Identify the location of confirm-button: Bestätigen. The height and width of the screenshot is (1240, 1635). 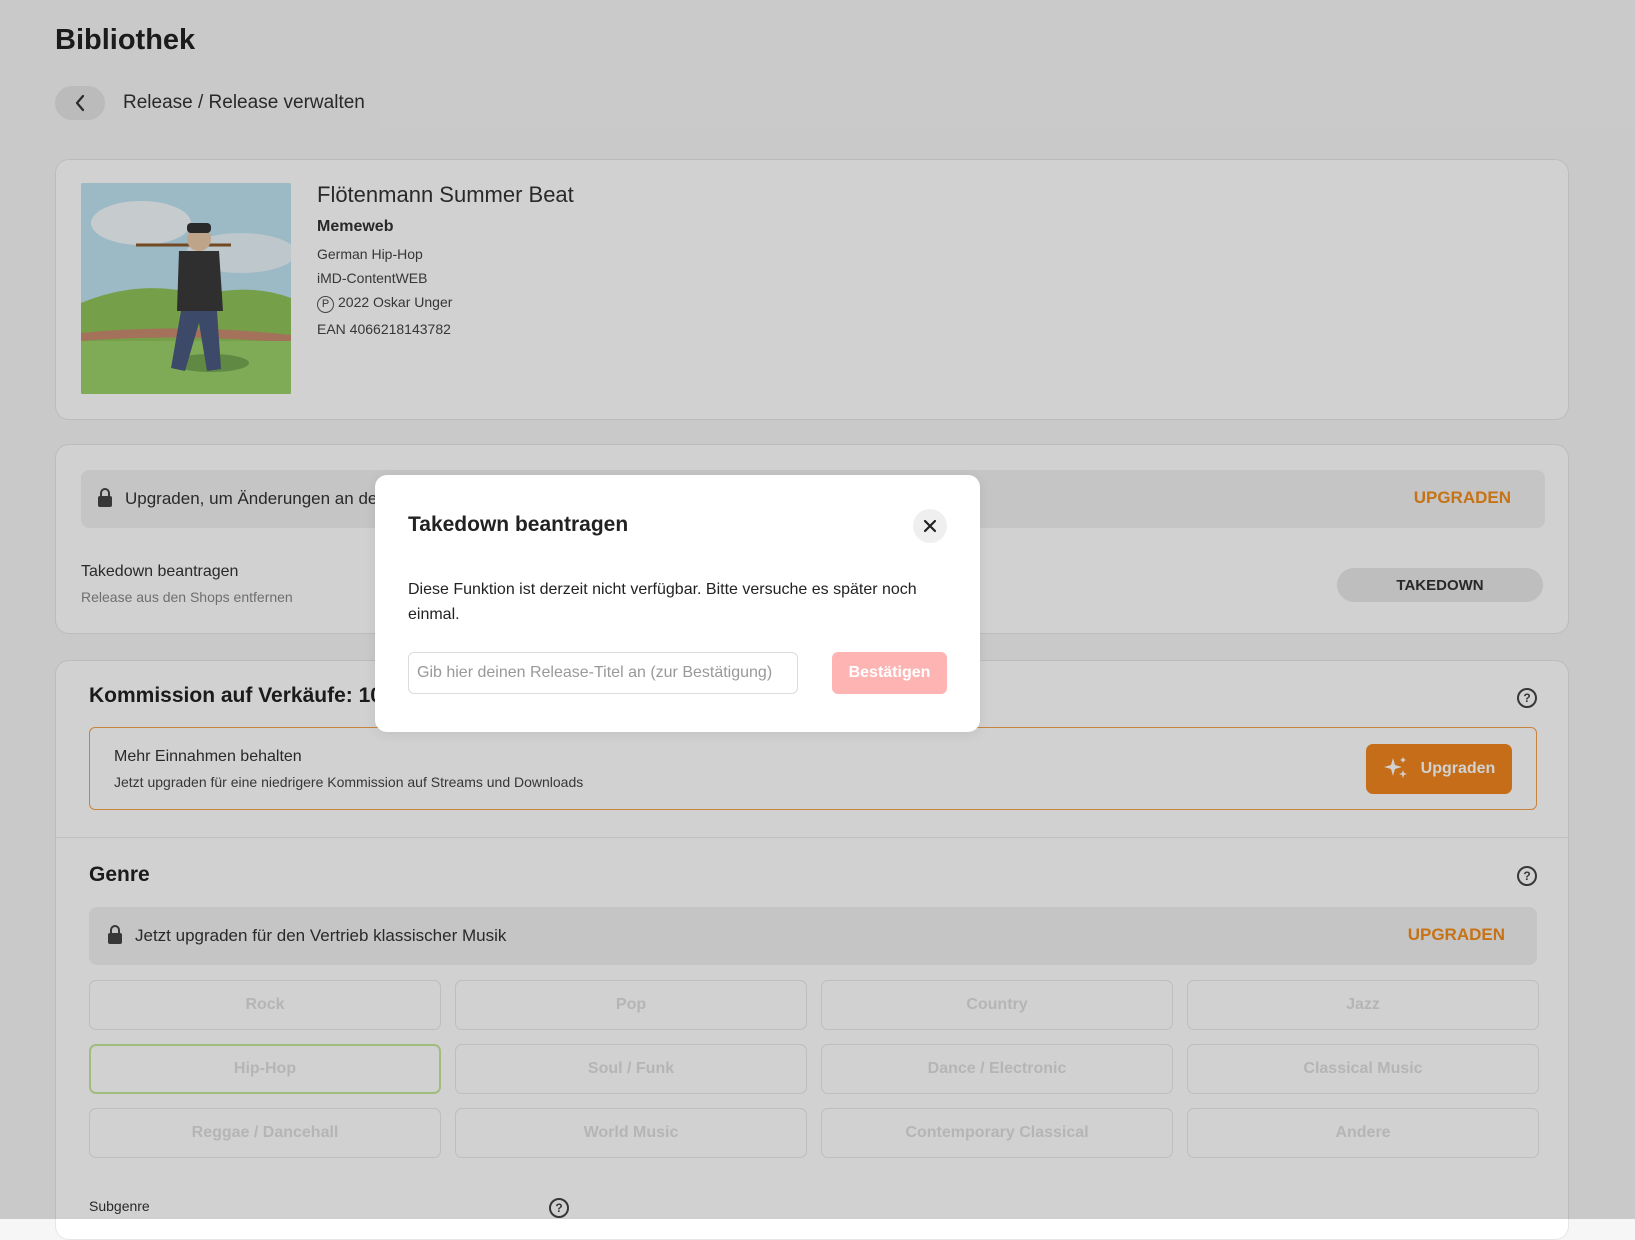
(889, 673).